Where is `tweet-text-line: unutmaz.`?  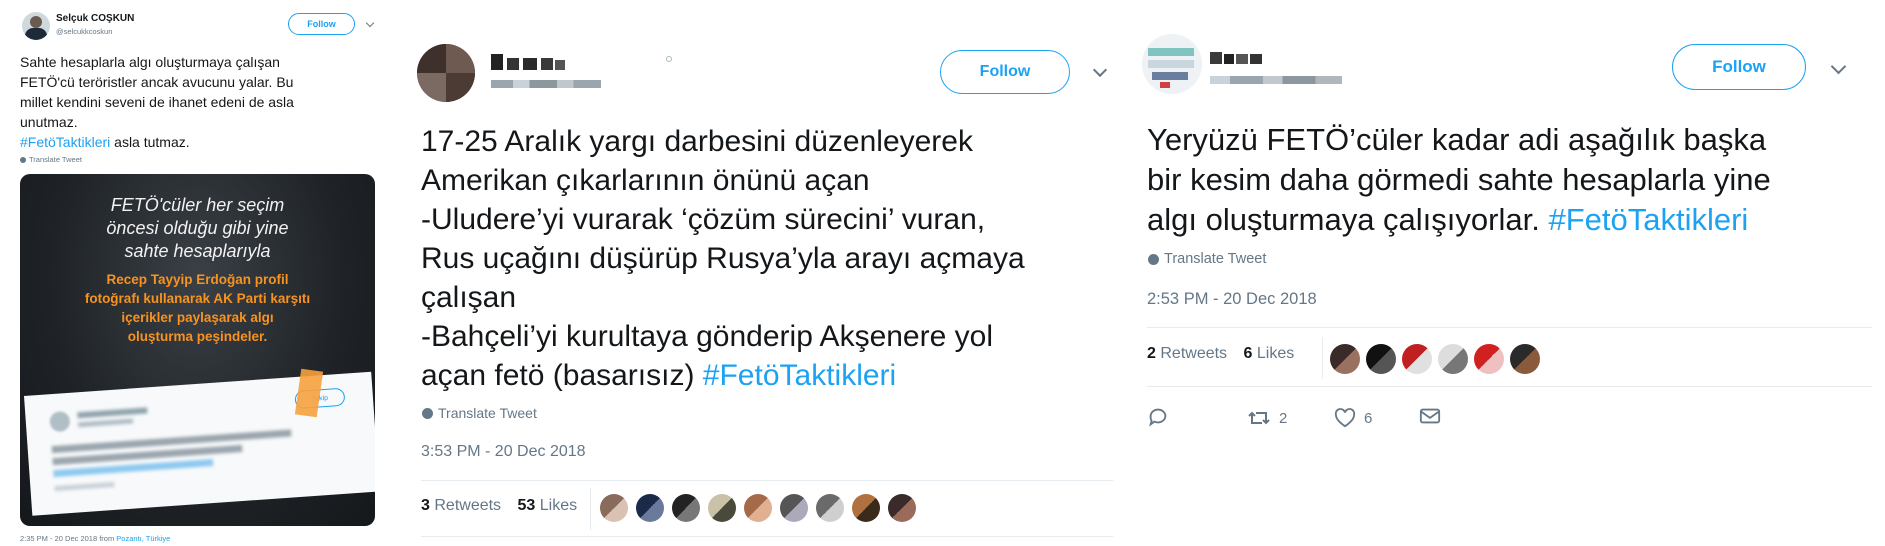
tweet-text-line: unutmaz. is located at coordinates (49, 122).